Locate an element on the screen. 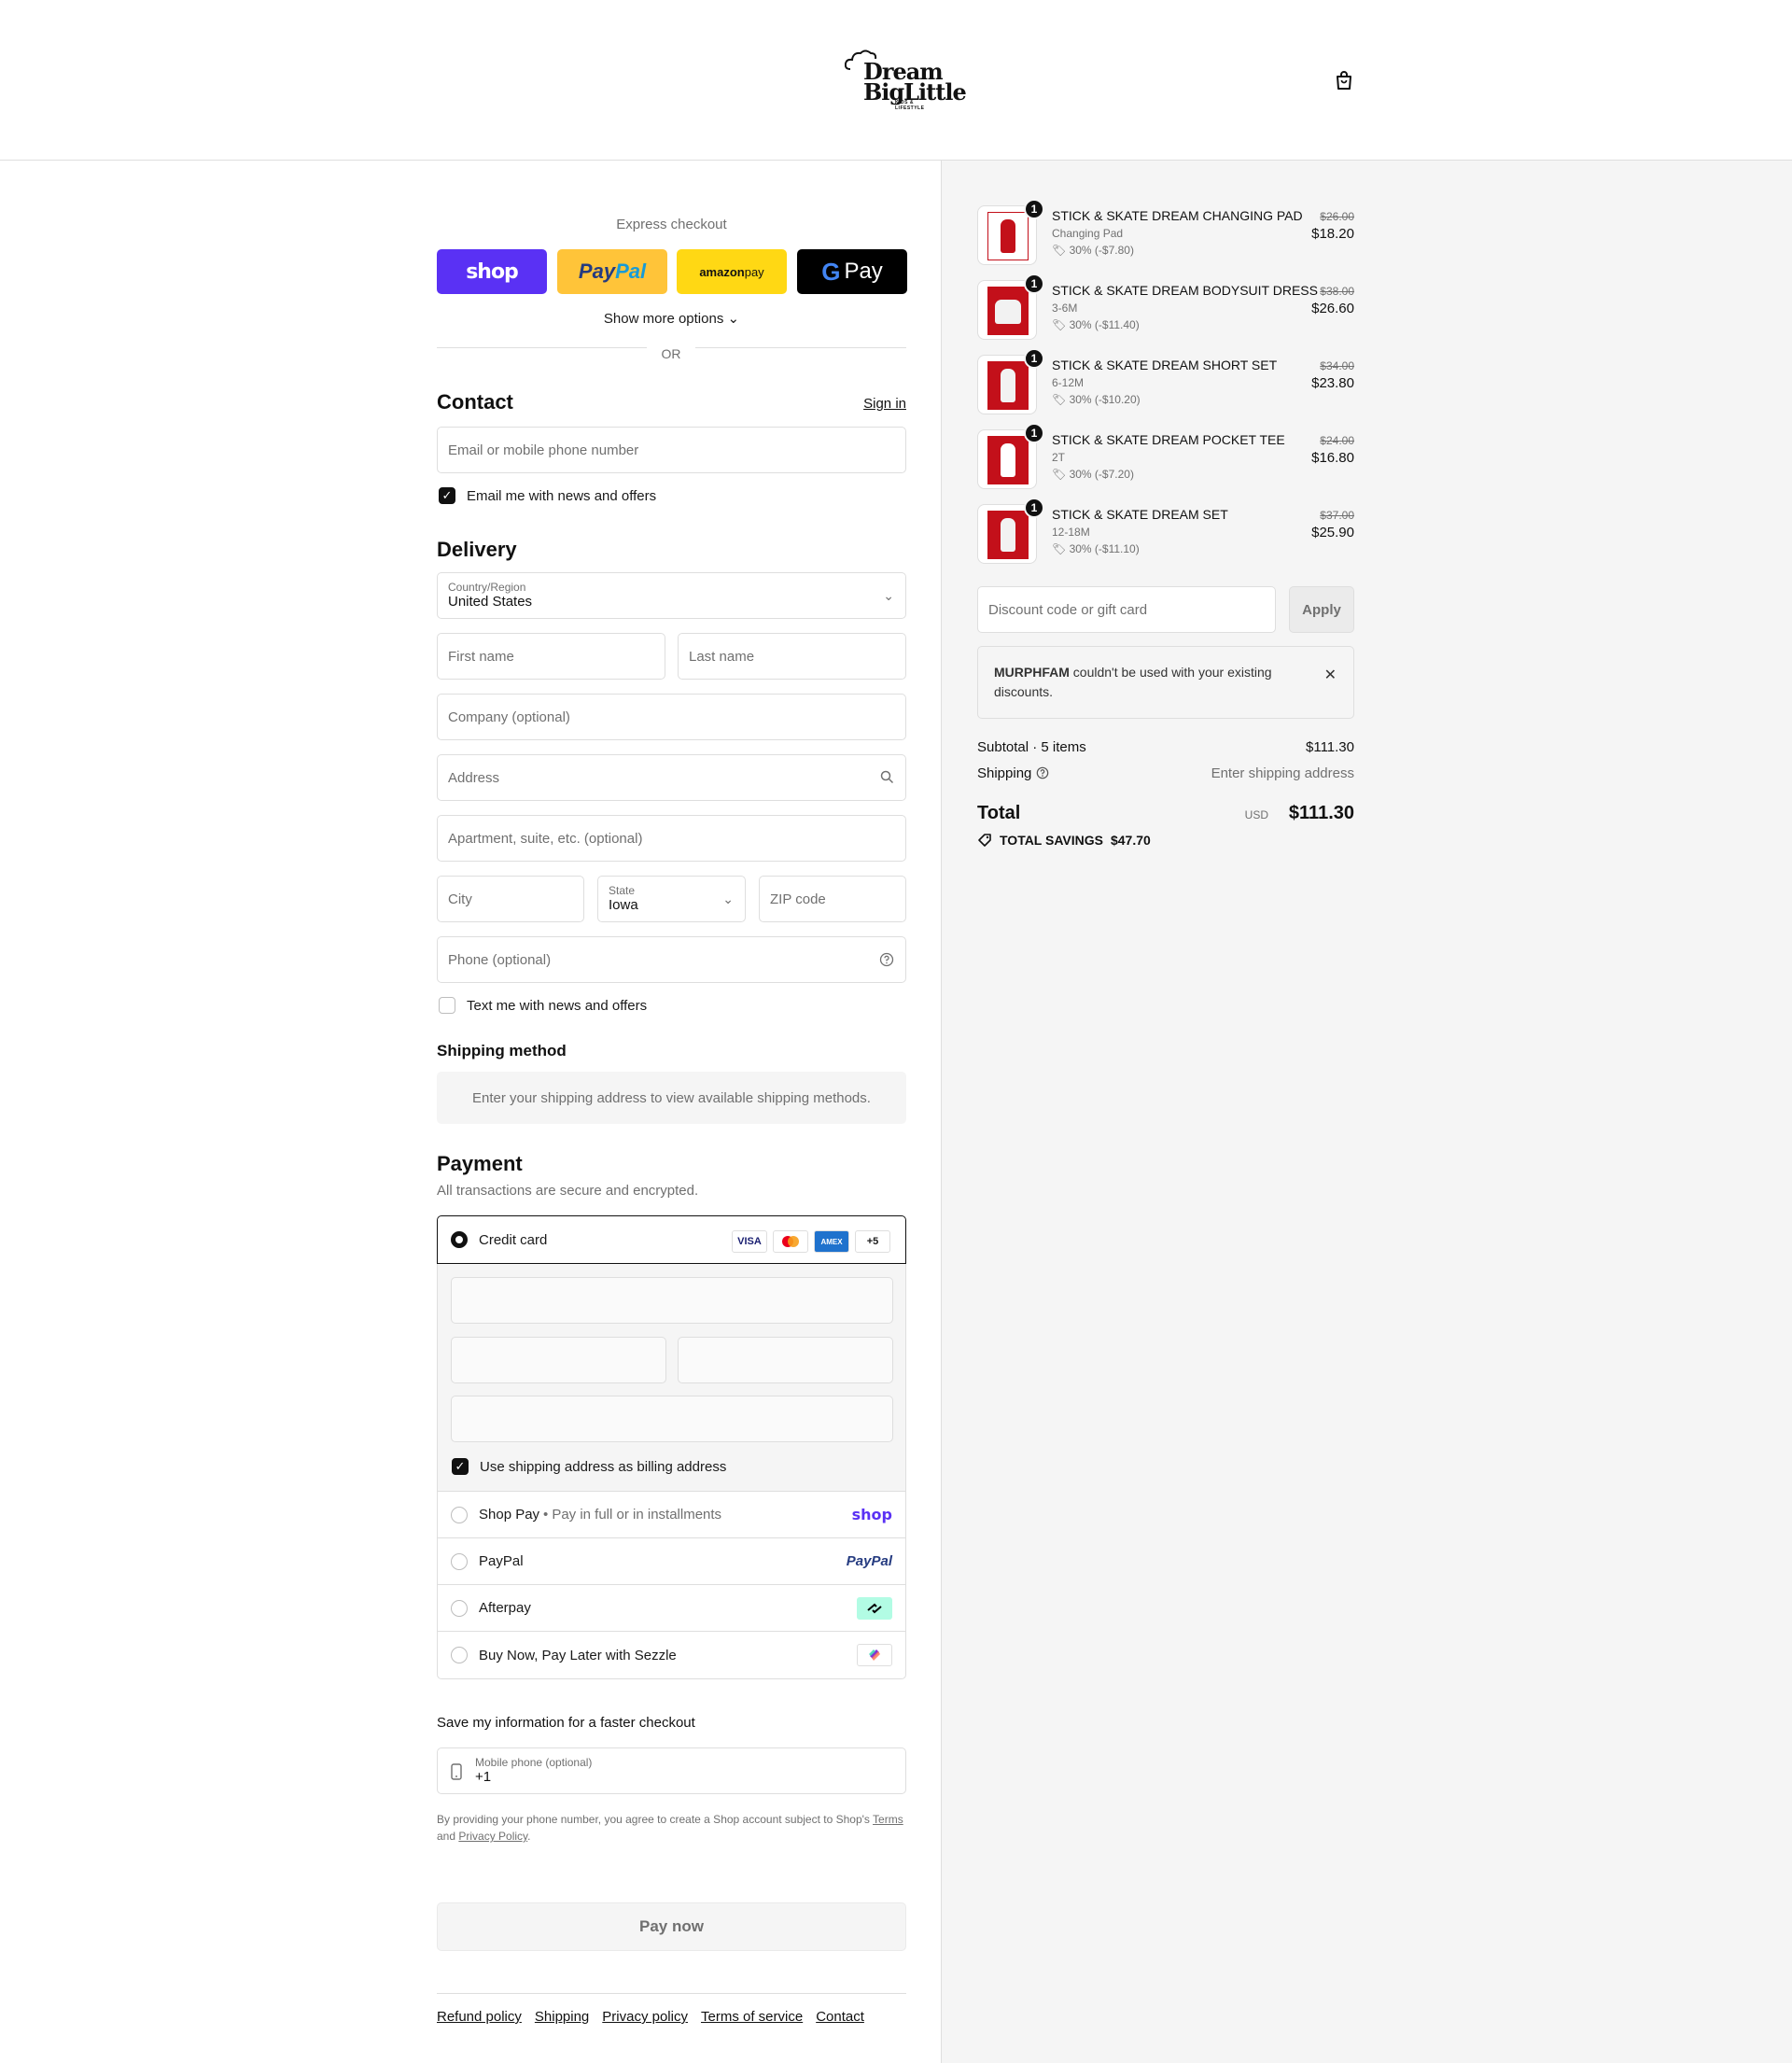 Image resolution: width=1792 pixels, height=2063 pixels. item-discount-text: 30% (-$7.20) is located at coordinates (1101, 474).